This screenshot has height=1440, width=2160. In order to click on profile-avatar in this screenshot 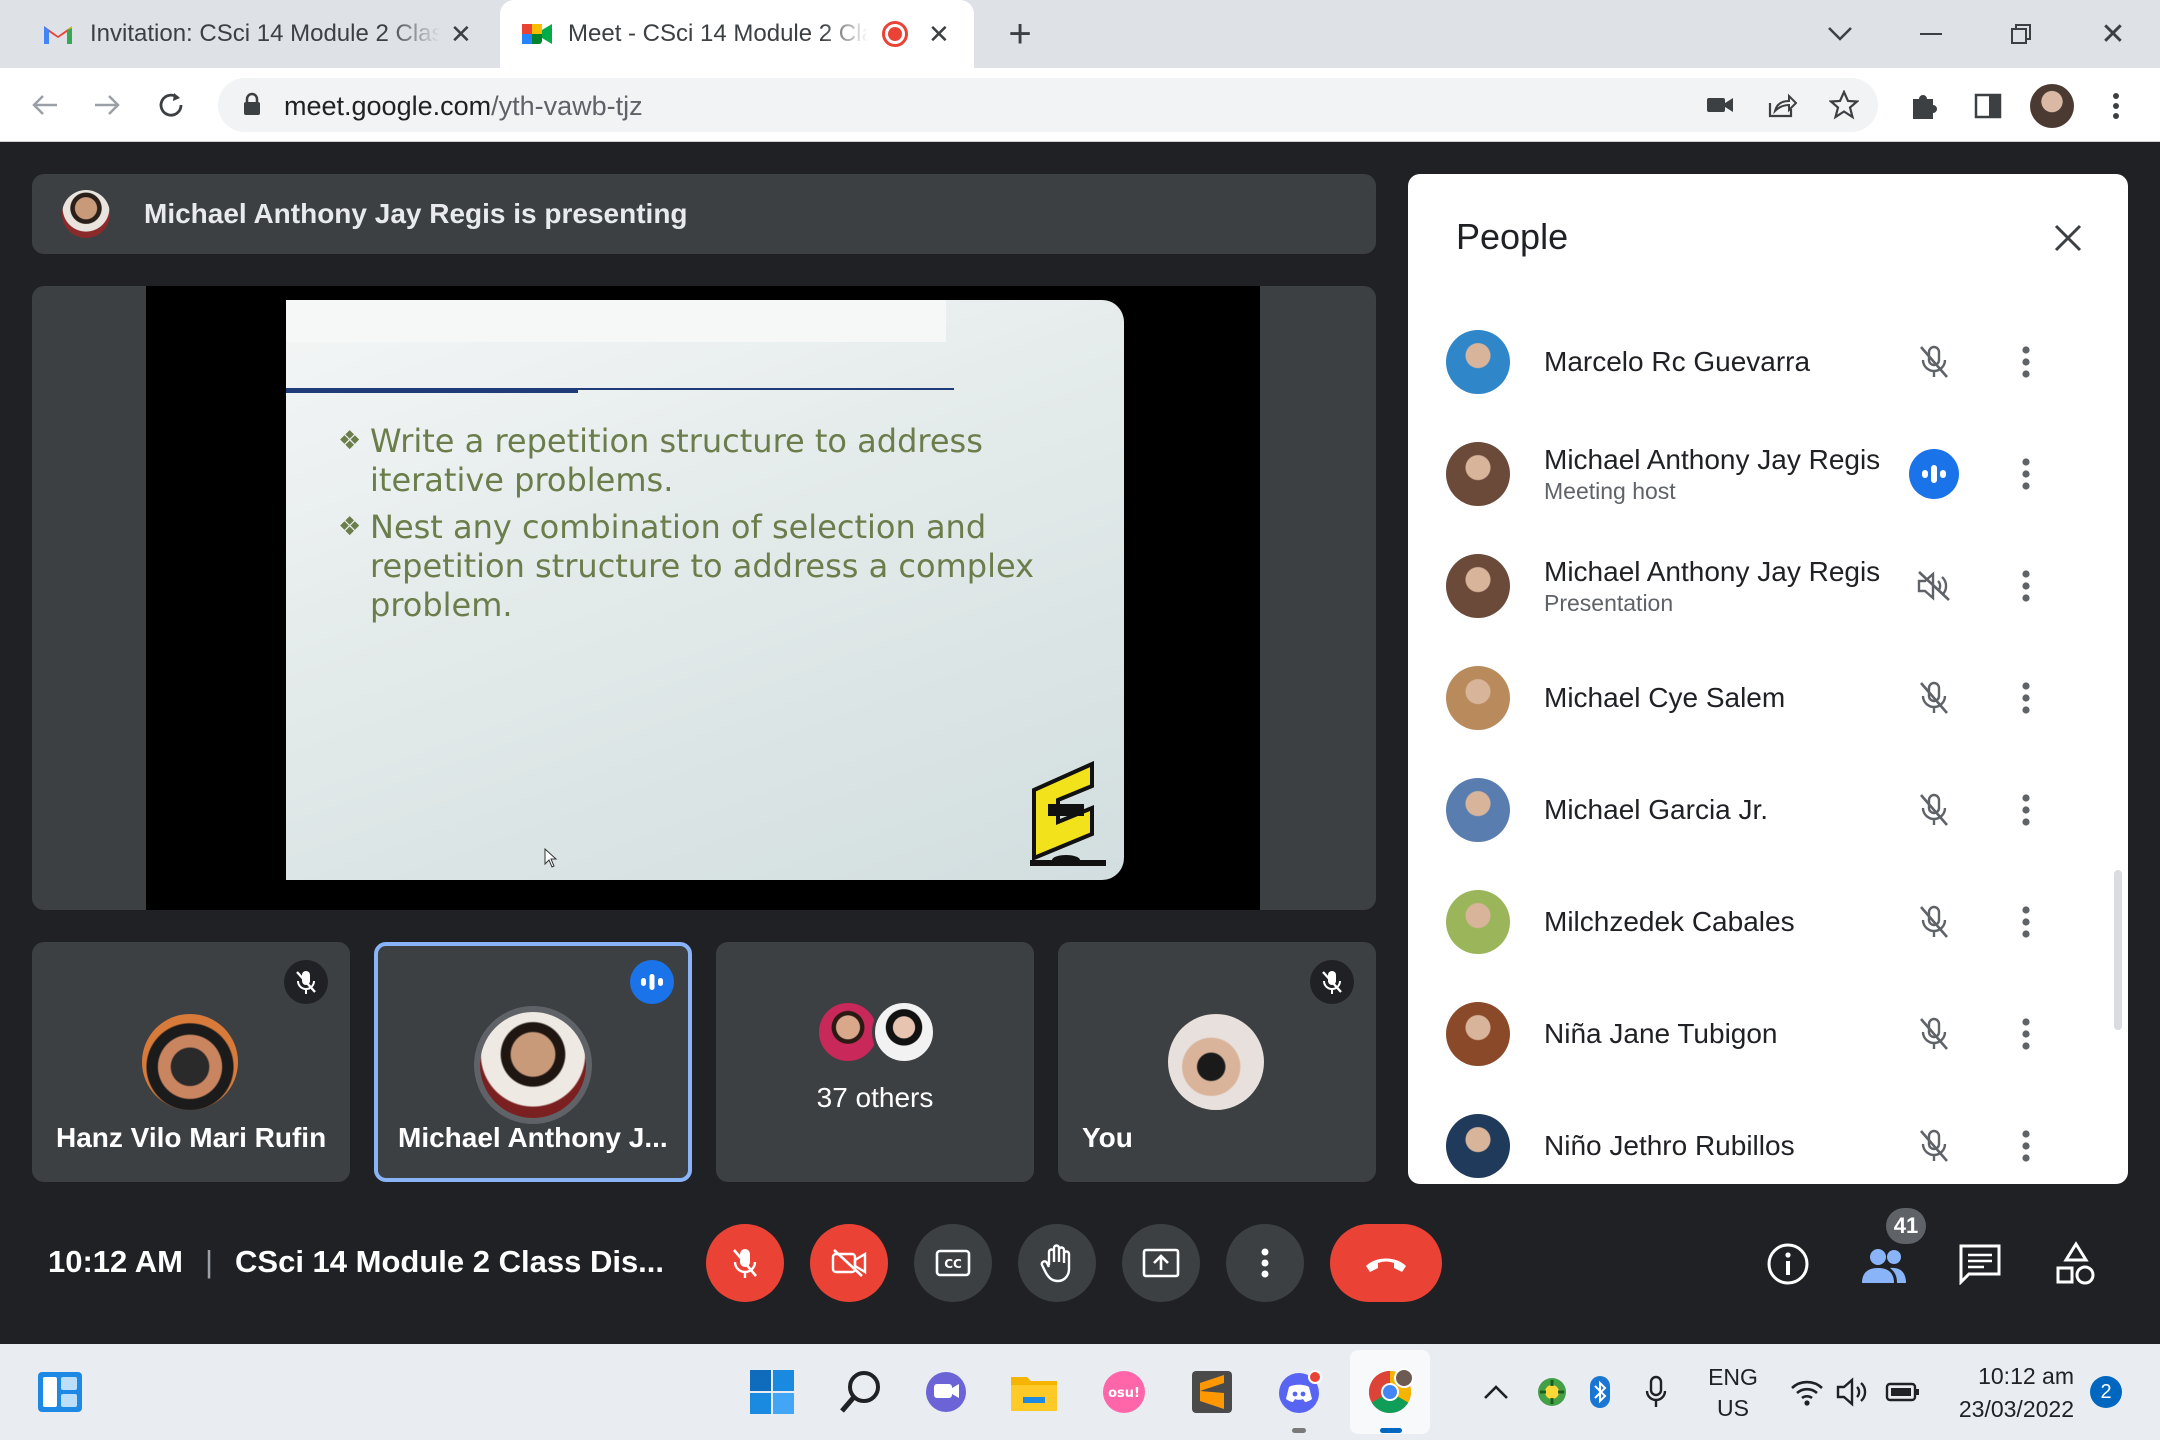, I will do `click(2052, 106)`.